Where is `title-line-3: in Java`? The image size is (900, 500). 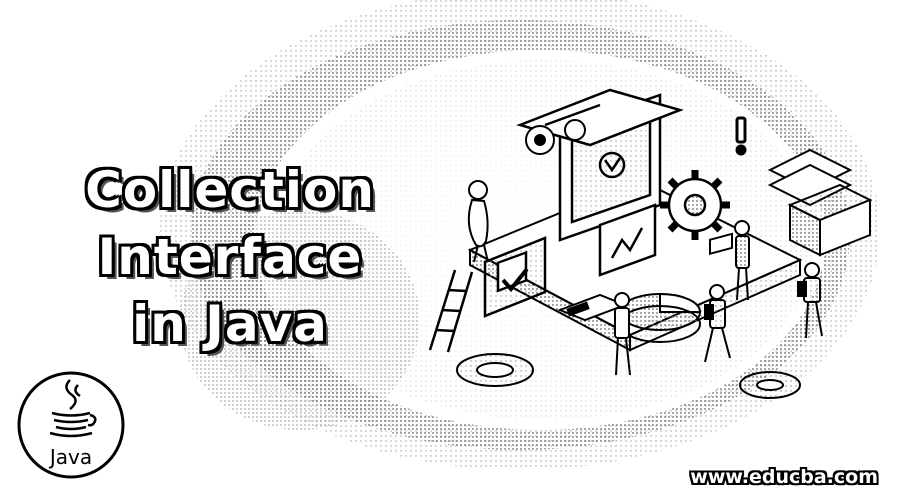 title-line-3: in Java is located at coordinates (230, 324).